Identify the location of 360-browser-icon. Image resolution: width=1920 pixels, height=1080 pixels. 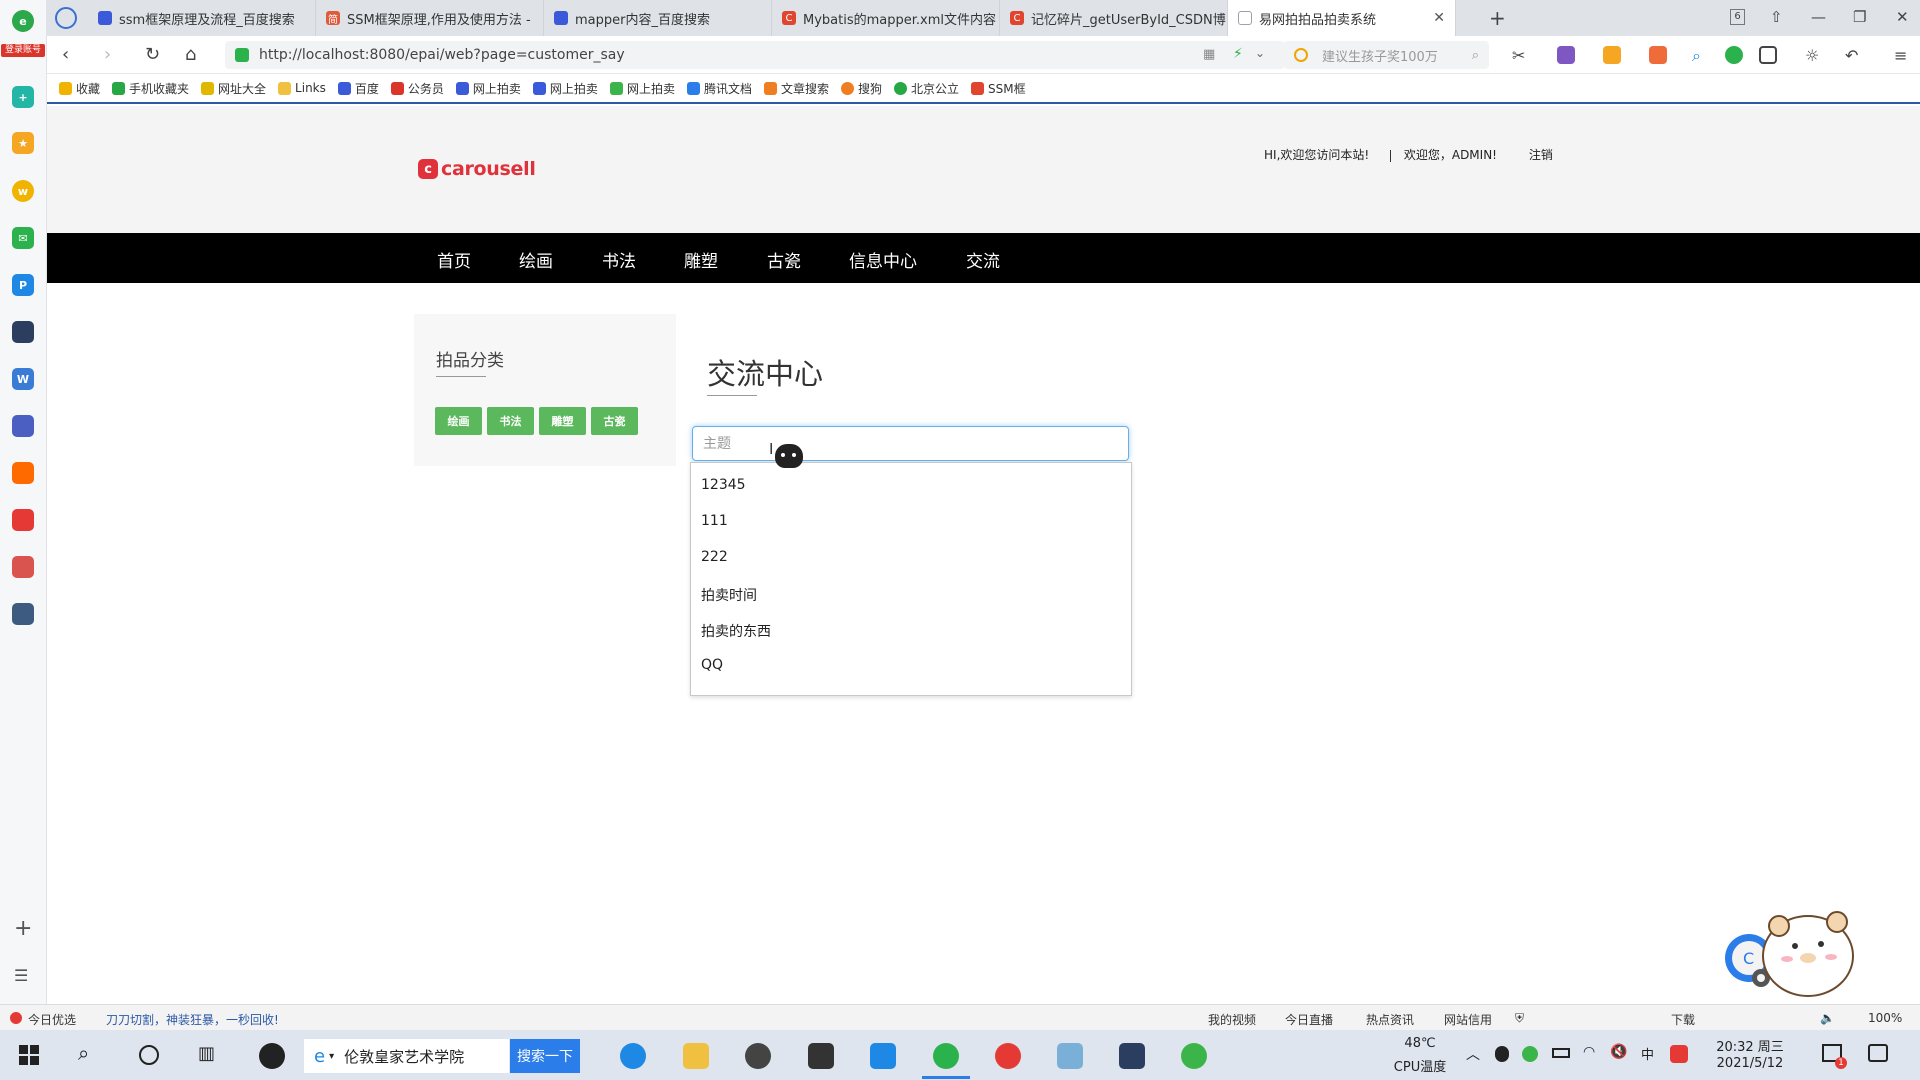
(946, 1056).